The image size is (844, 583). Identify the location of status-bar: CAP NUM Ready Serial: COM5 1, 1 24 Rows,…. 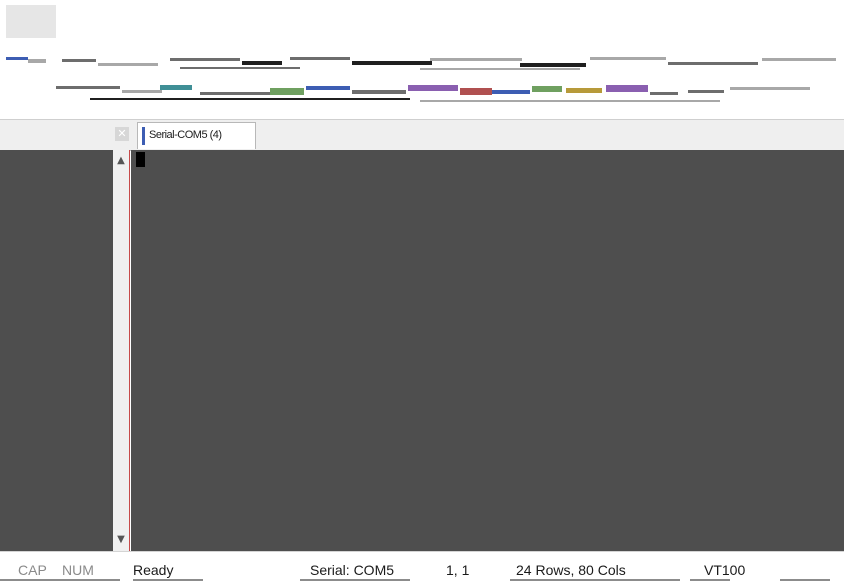
(422, 567).